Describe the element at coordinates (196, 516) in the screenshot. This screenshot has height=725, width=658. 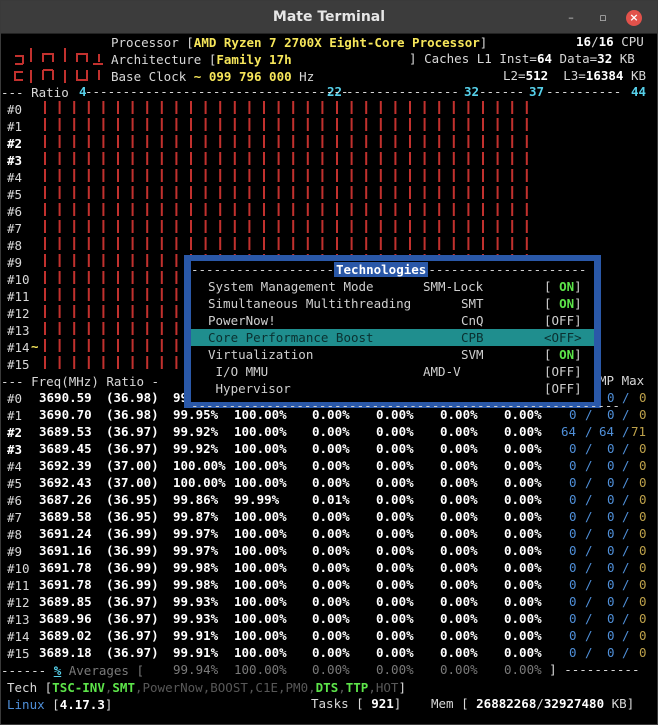
I see `freq-cell-c0: 99.87%` at that location.